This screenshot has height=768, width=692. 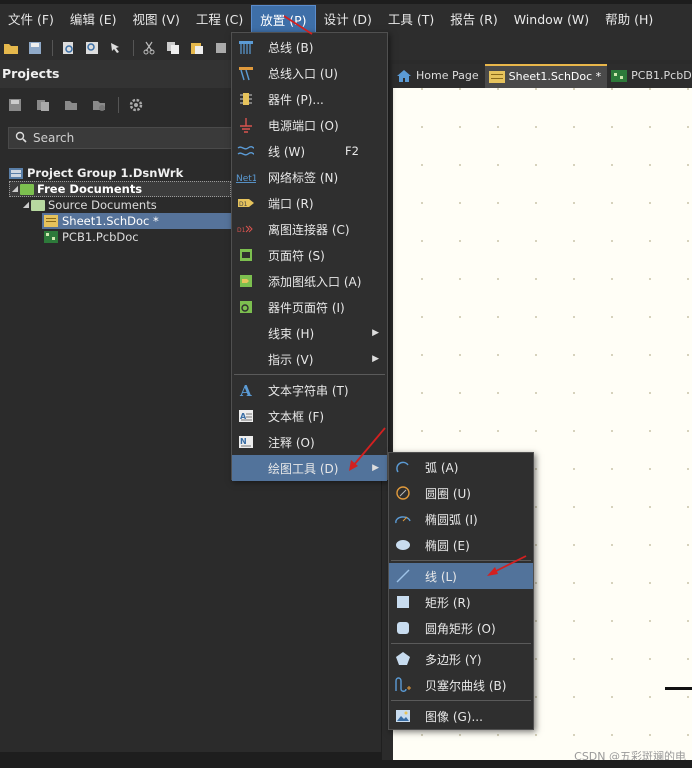 I want to click on wire-icon, so click(x=246, y=151).